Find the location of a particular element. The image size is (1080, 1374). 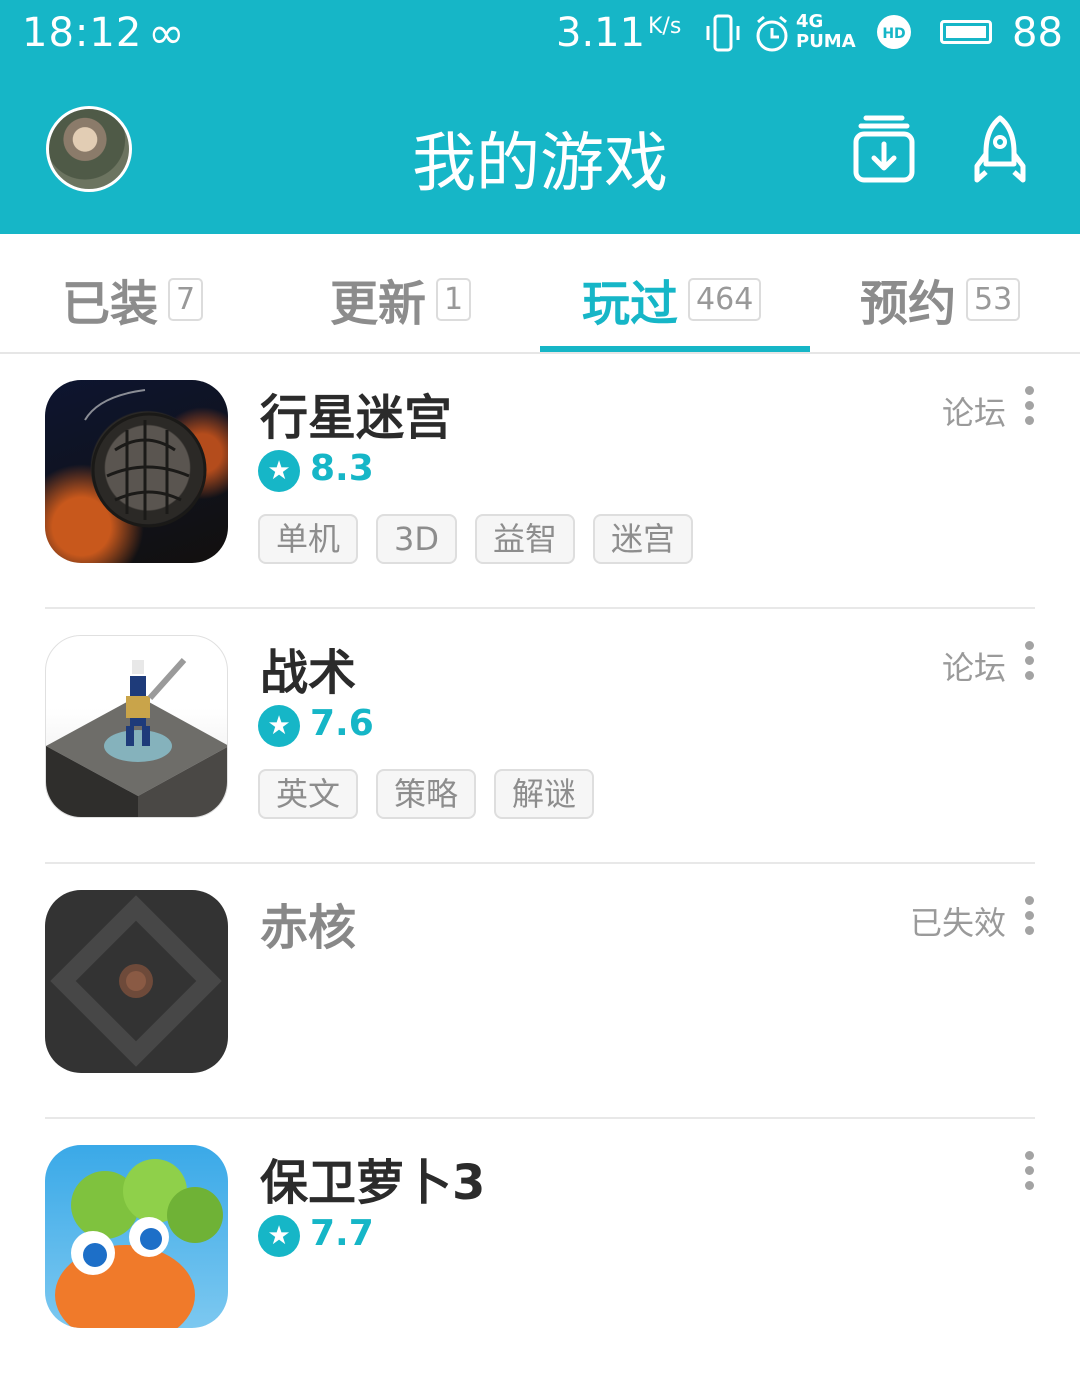

tab-label: 玩过 is located at coordinates (630, 304).